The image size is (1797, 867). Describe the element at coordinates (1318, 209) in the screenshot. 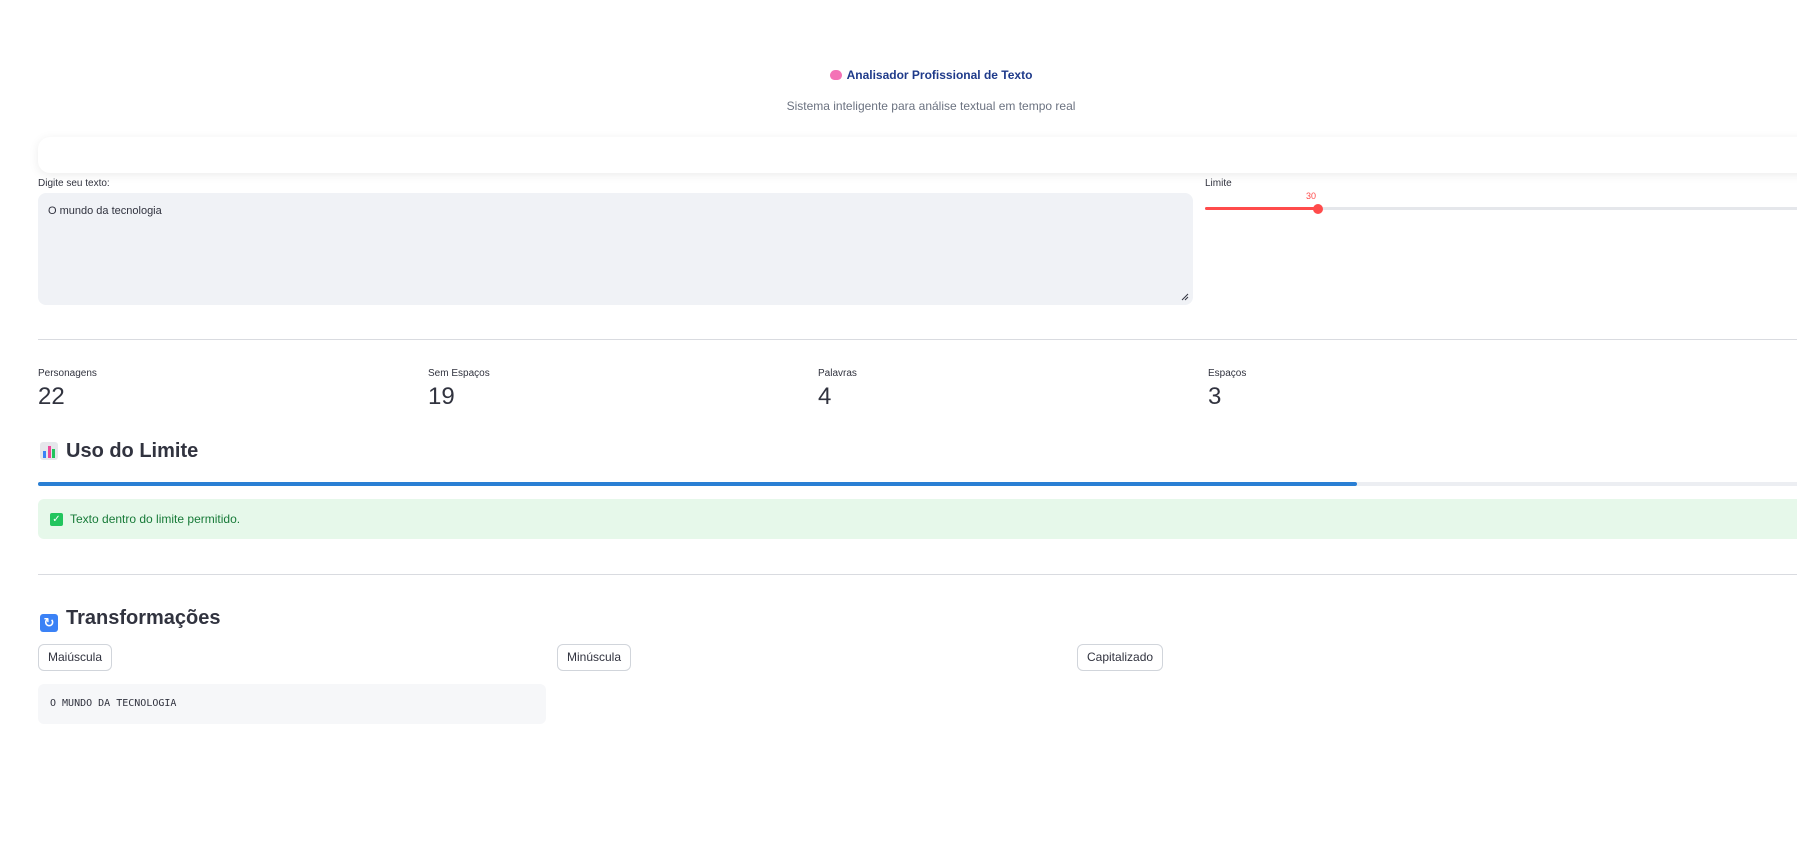

I see `limit-slider-thumb` at that location.